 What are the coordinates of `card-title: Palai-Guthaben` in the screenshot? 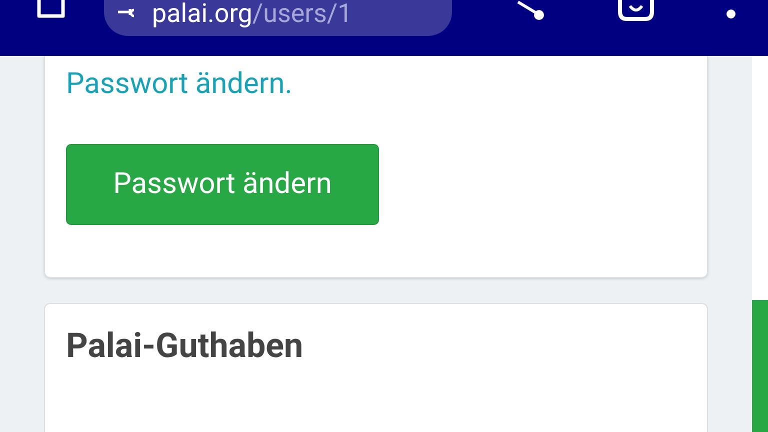 It's located at (185, 346).